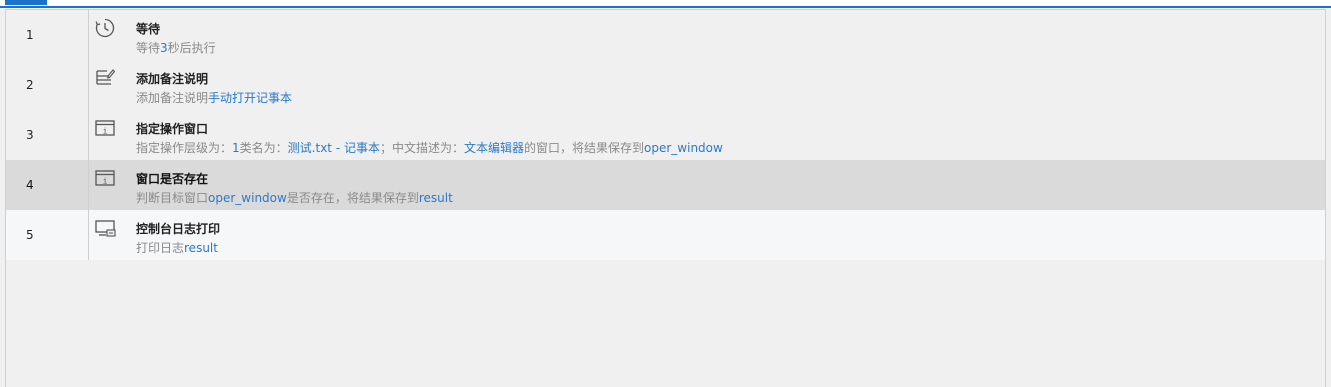 The width and height of the screenshot is (1331, 387). Describe the element at coordinates (665, 4) in the screenshot. I see `top-tab-bar` at that location.